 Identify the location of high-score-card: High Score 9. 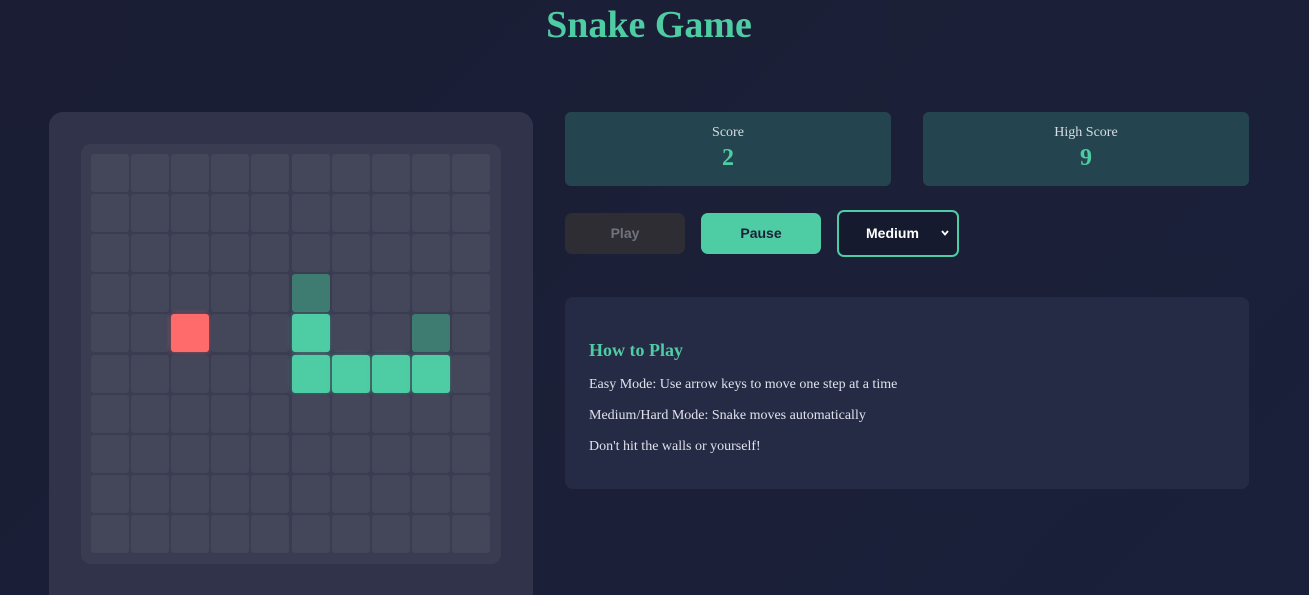
(1086, 149).